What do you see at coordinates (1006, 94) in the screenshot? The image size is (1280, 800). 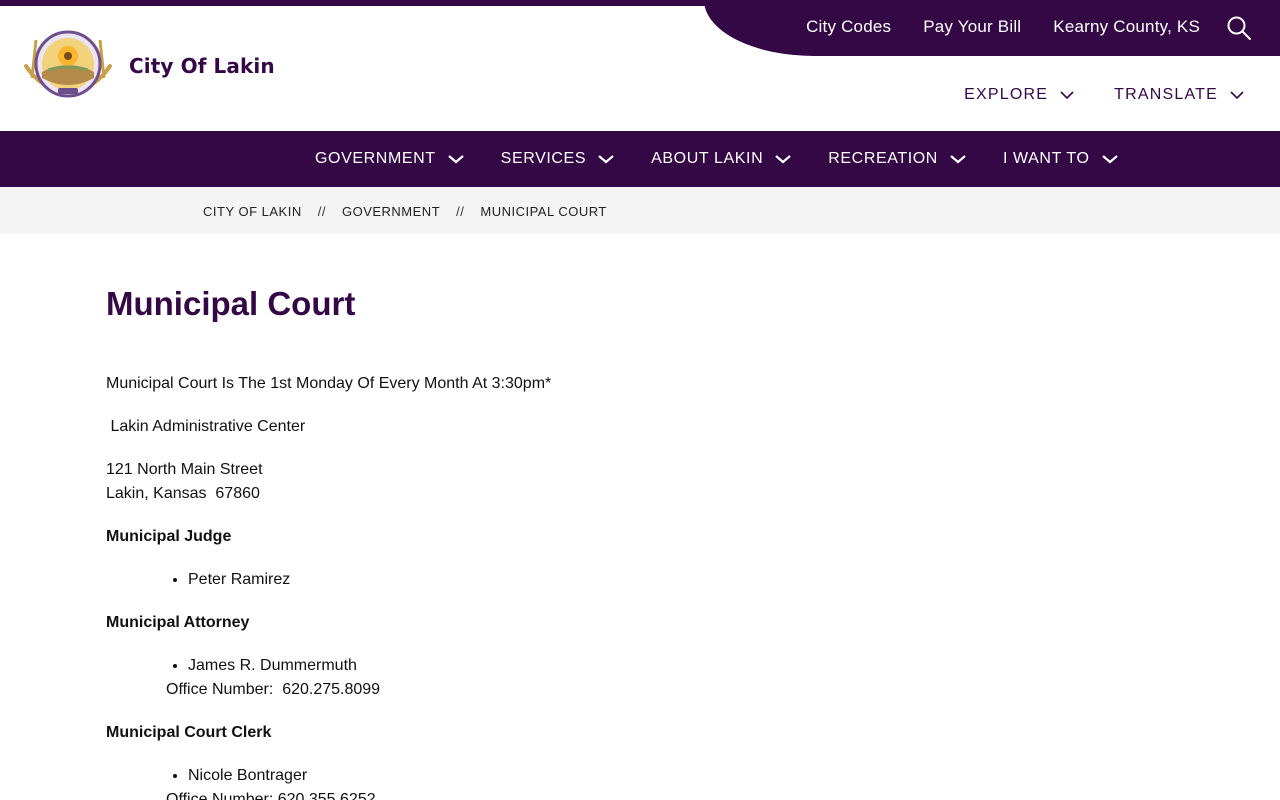 I see `explore-label: EXPLORE` at bounding box center [1006, 94].